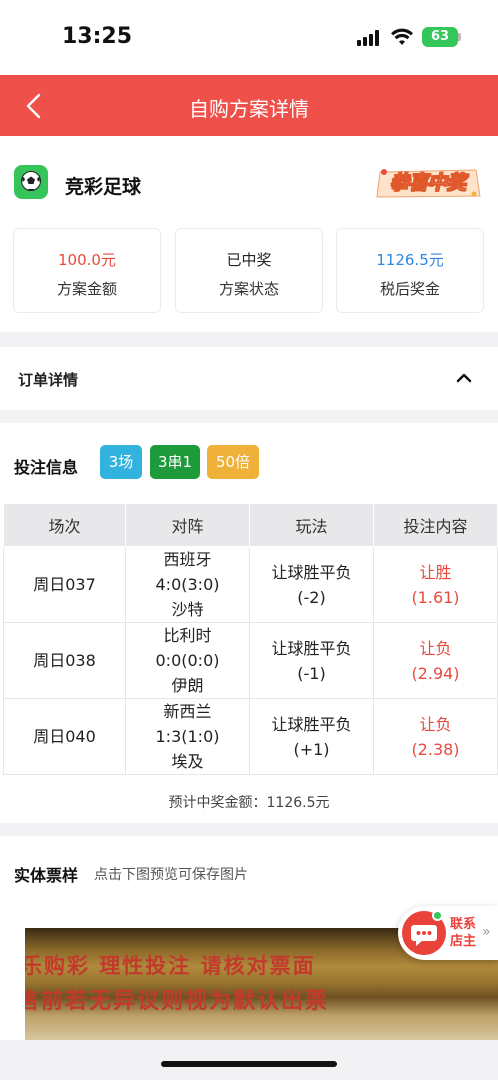  Describe the element at coordinates (249, 270) in the screenshot. I see `stat-plan-status: 已中奖 方案状态` at that location.